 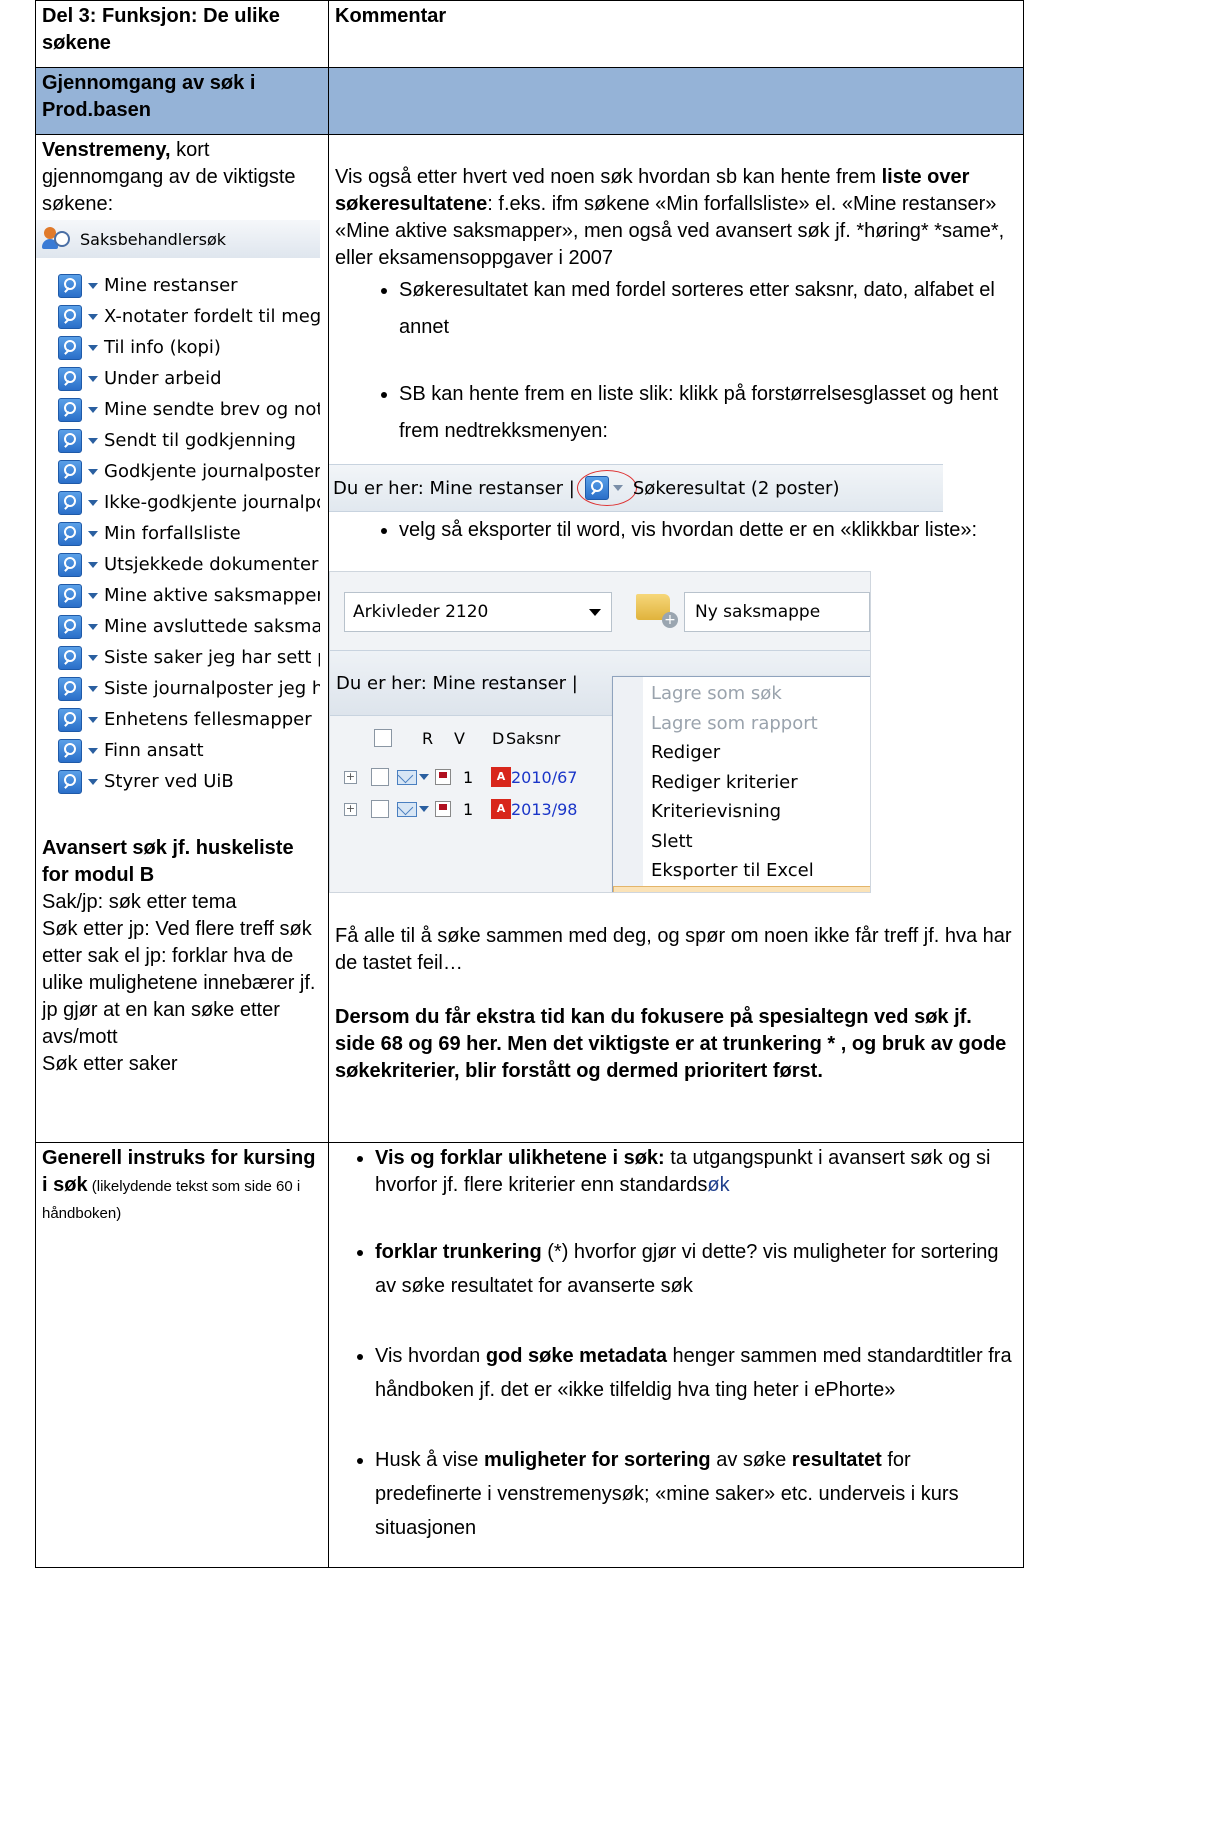 I want to click on search-result-text: Søkeresultat (2 poster), so click(x=736, y=488).